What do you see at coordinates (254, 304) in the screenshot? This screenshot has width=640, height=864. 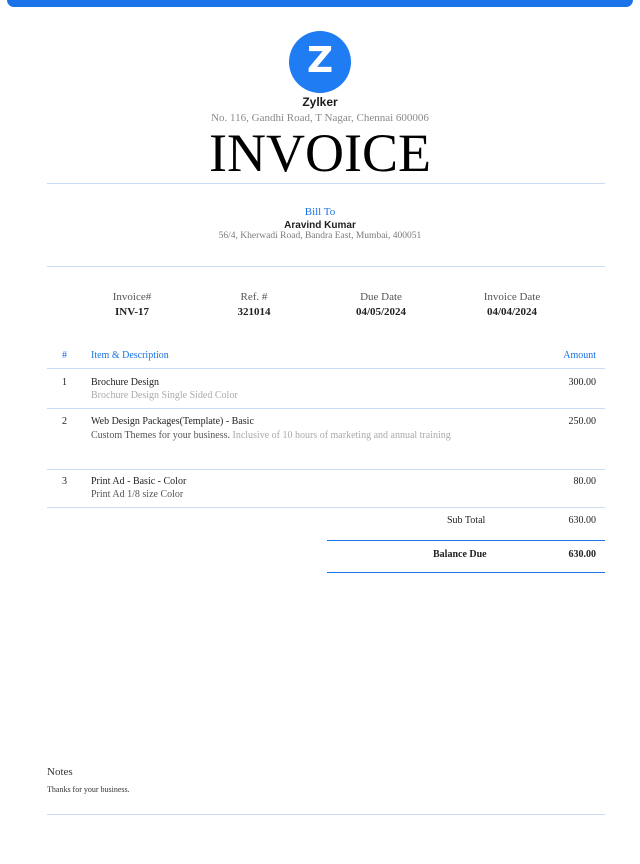 I see `meta-ref-number: Ref. # 321014` at bounding box center [254, 304].